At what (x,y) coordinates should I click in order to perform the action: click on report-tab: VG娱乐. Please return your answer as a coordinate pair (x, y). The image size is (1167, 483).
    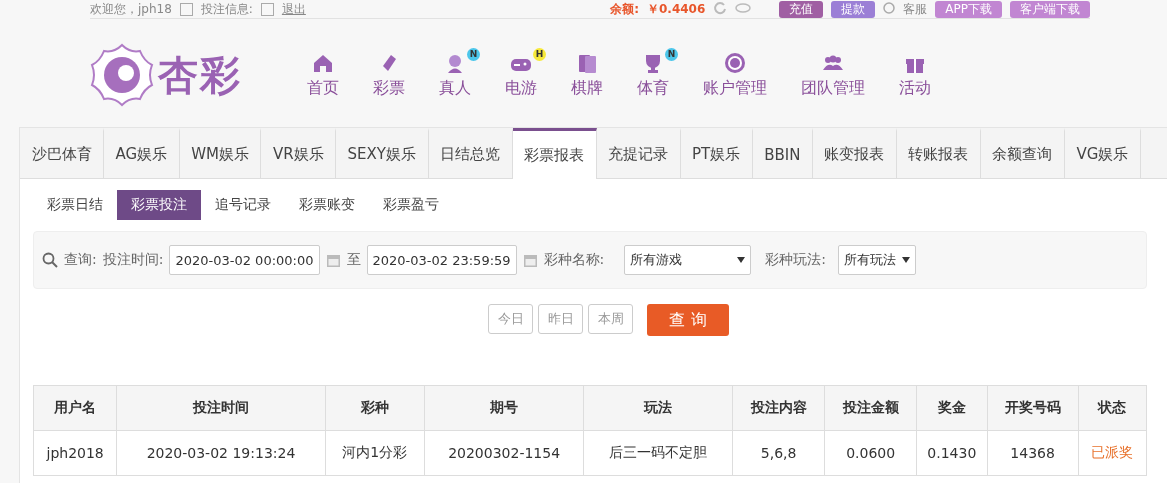
    Looking at the image, I should click on (1103, 153).